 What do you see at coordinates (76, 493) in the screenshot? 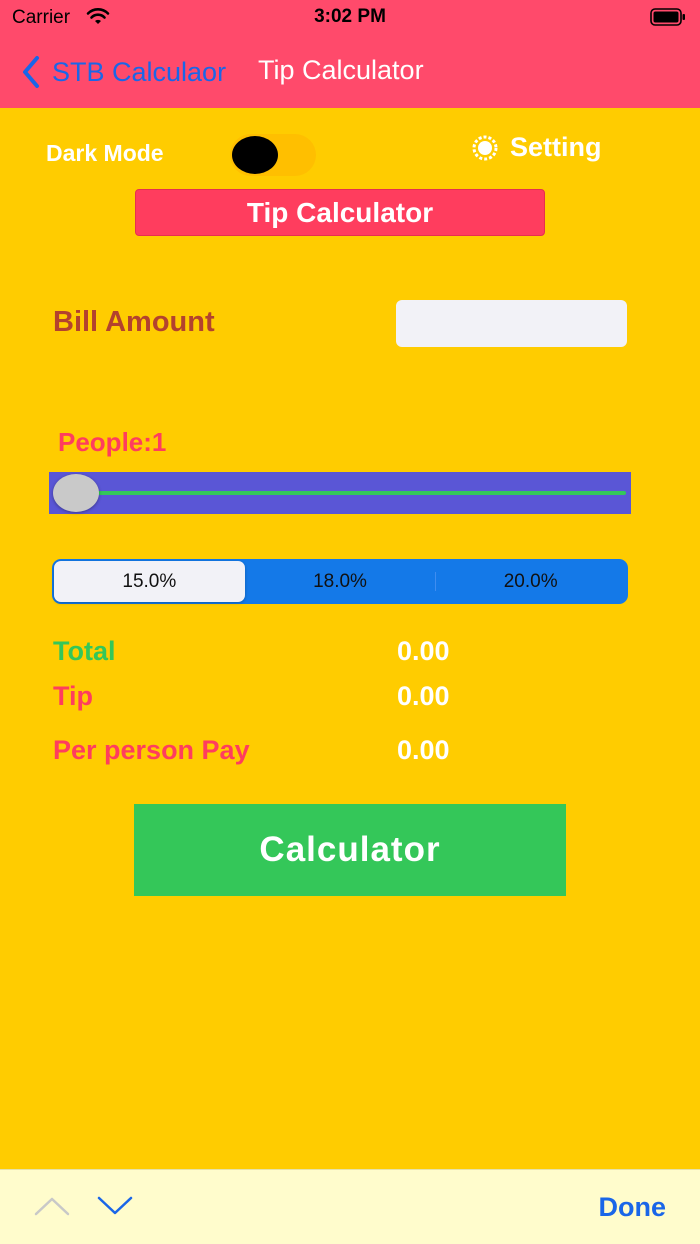
I see `slider-thumb` at bounding box center [76, 493].